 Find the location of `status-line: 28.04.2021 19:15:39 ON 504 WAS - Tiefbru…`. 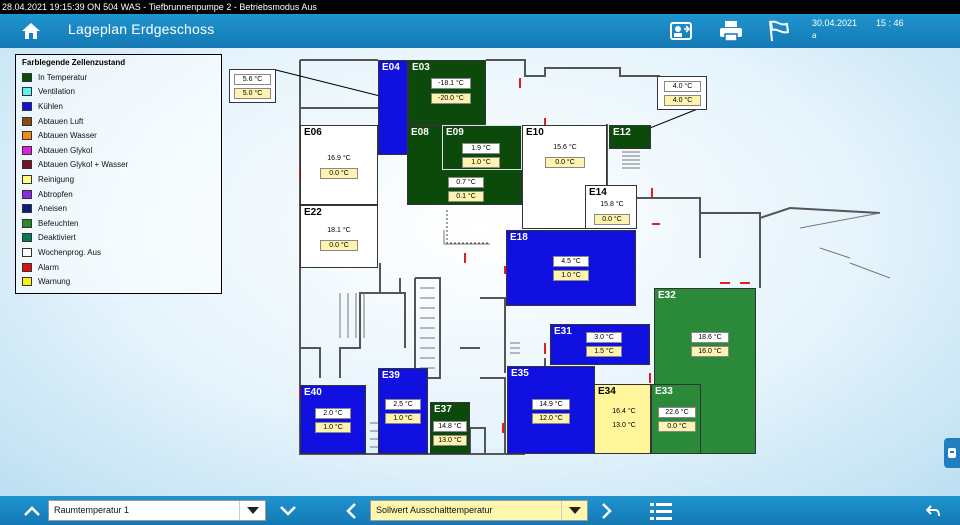

status-line: 28.04.2021 19:15:39 ON 504 WAS - Tiefbru… is located at coordinates (480, 7).